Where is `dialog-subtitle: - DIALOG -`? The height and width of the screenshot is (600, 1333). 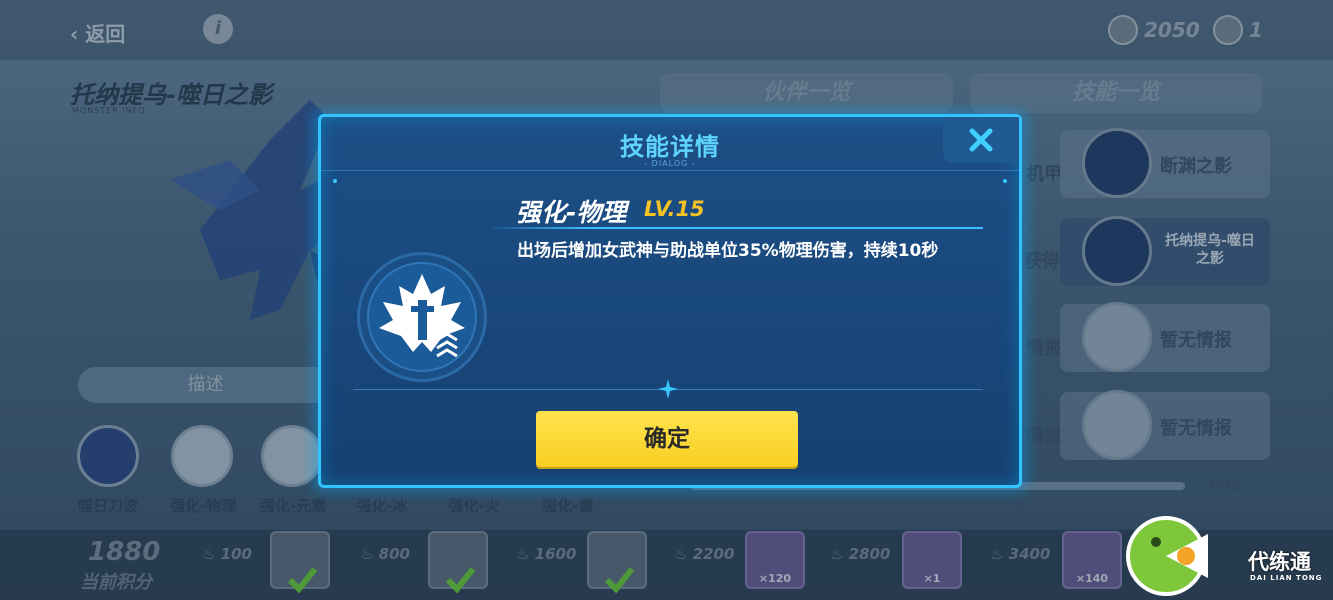
dialog-subtitle: - DIALOG - is located at coordinates (670, 163).